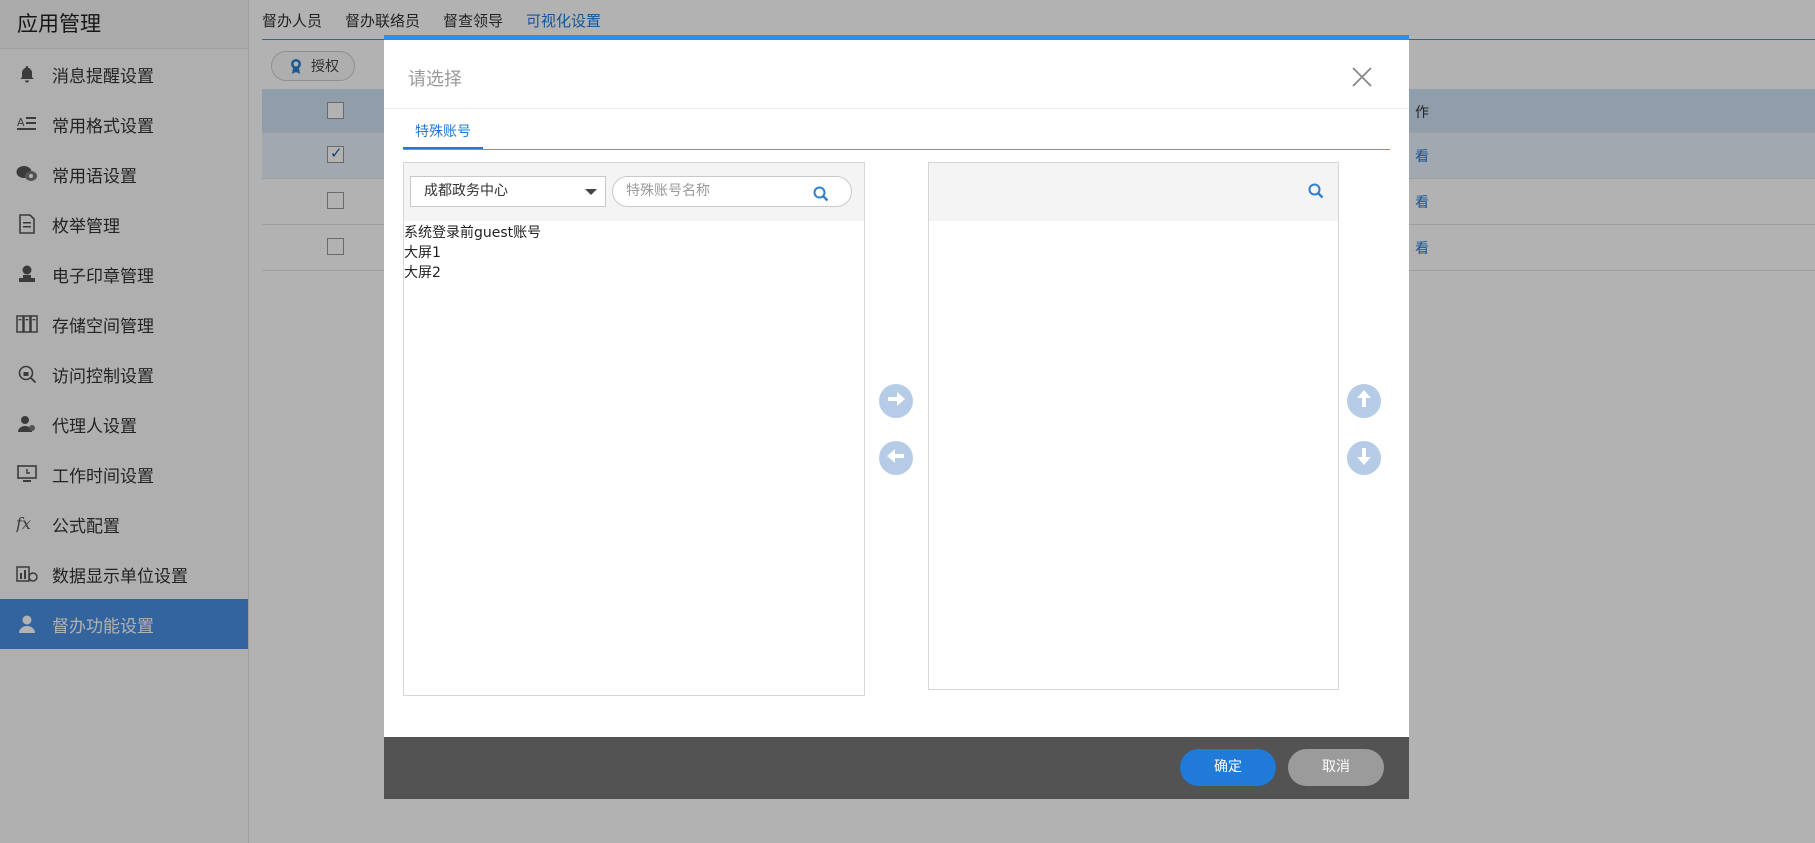  I want to click on close-icon, so click(1362, 77).